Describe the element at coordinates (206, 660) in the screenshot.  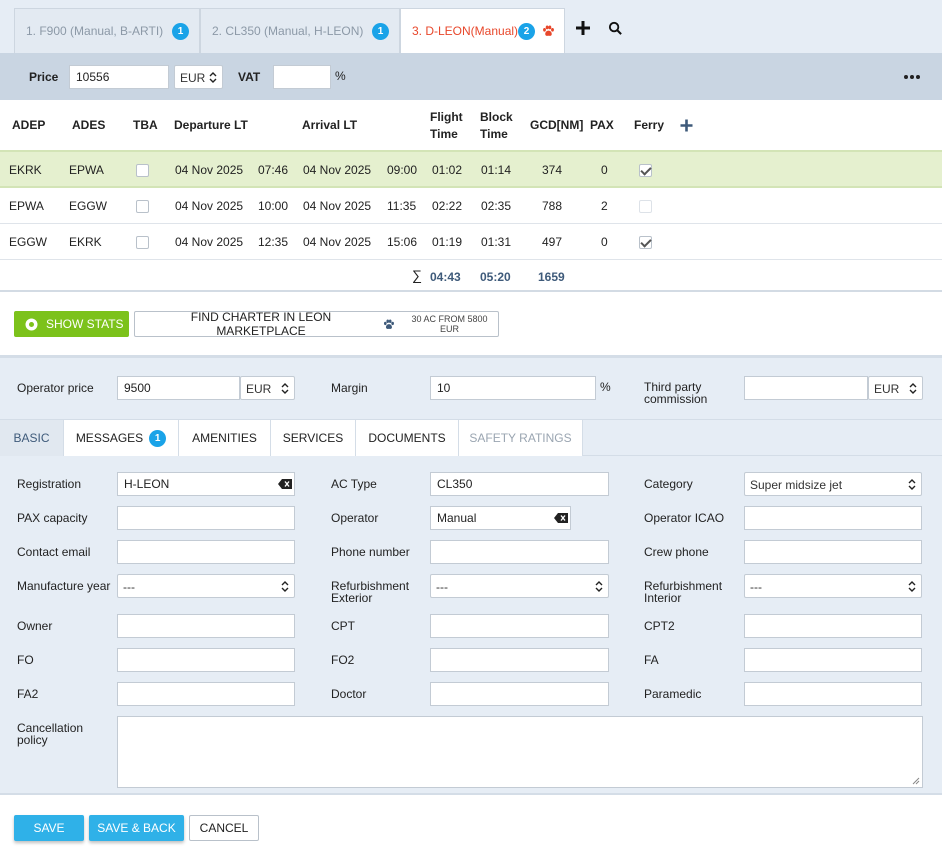
I see `fo-input` at that location.